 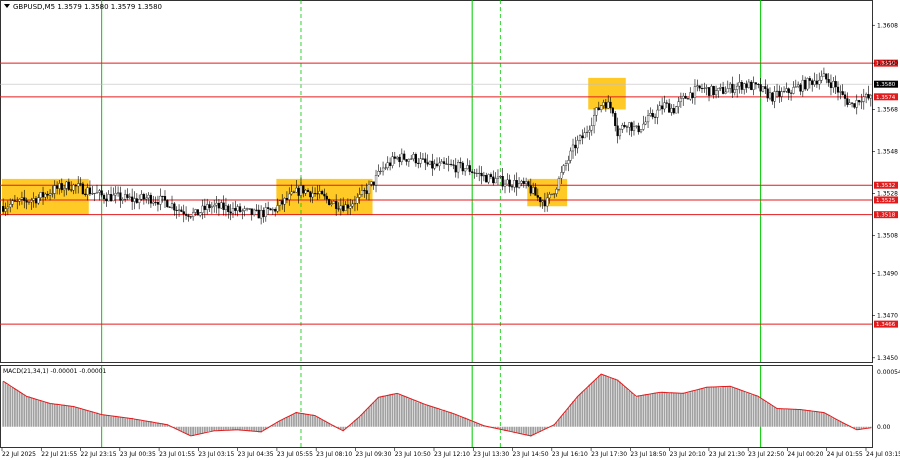 What do you see at coordinates (491, 454) in the screenshot?
I see `time-tick-label: 23 Jul 13:30` at bounding box center [491, 454].